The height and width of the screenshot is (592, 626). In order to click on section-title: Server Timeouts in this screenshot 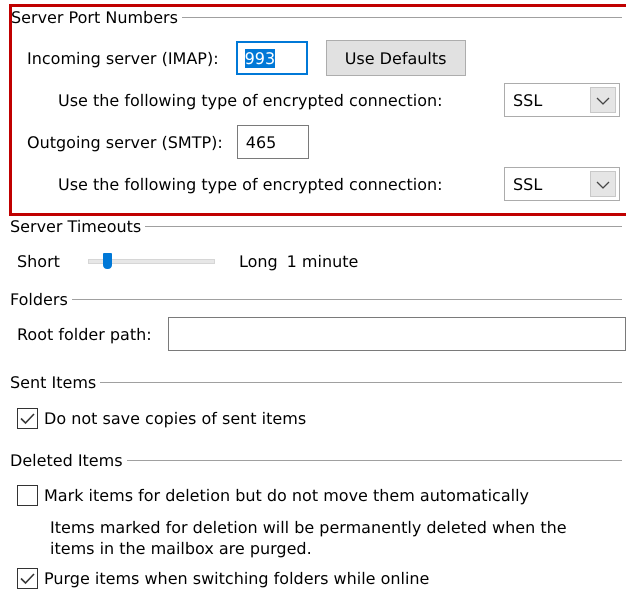, I will do `click(76, 226)`.